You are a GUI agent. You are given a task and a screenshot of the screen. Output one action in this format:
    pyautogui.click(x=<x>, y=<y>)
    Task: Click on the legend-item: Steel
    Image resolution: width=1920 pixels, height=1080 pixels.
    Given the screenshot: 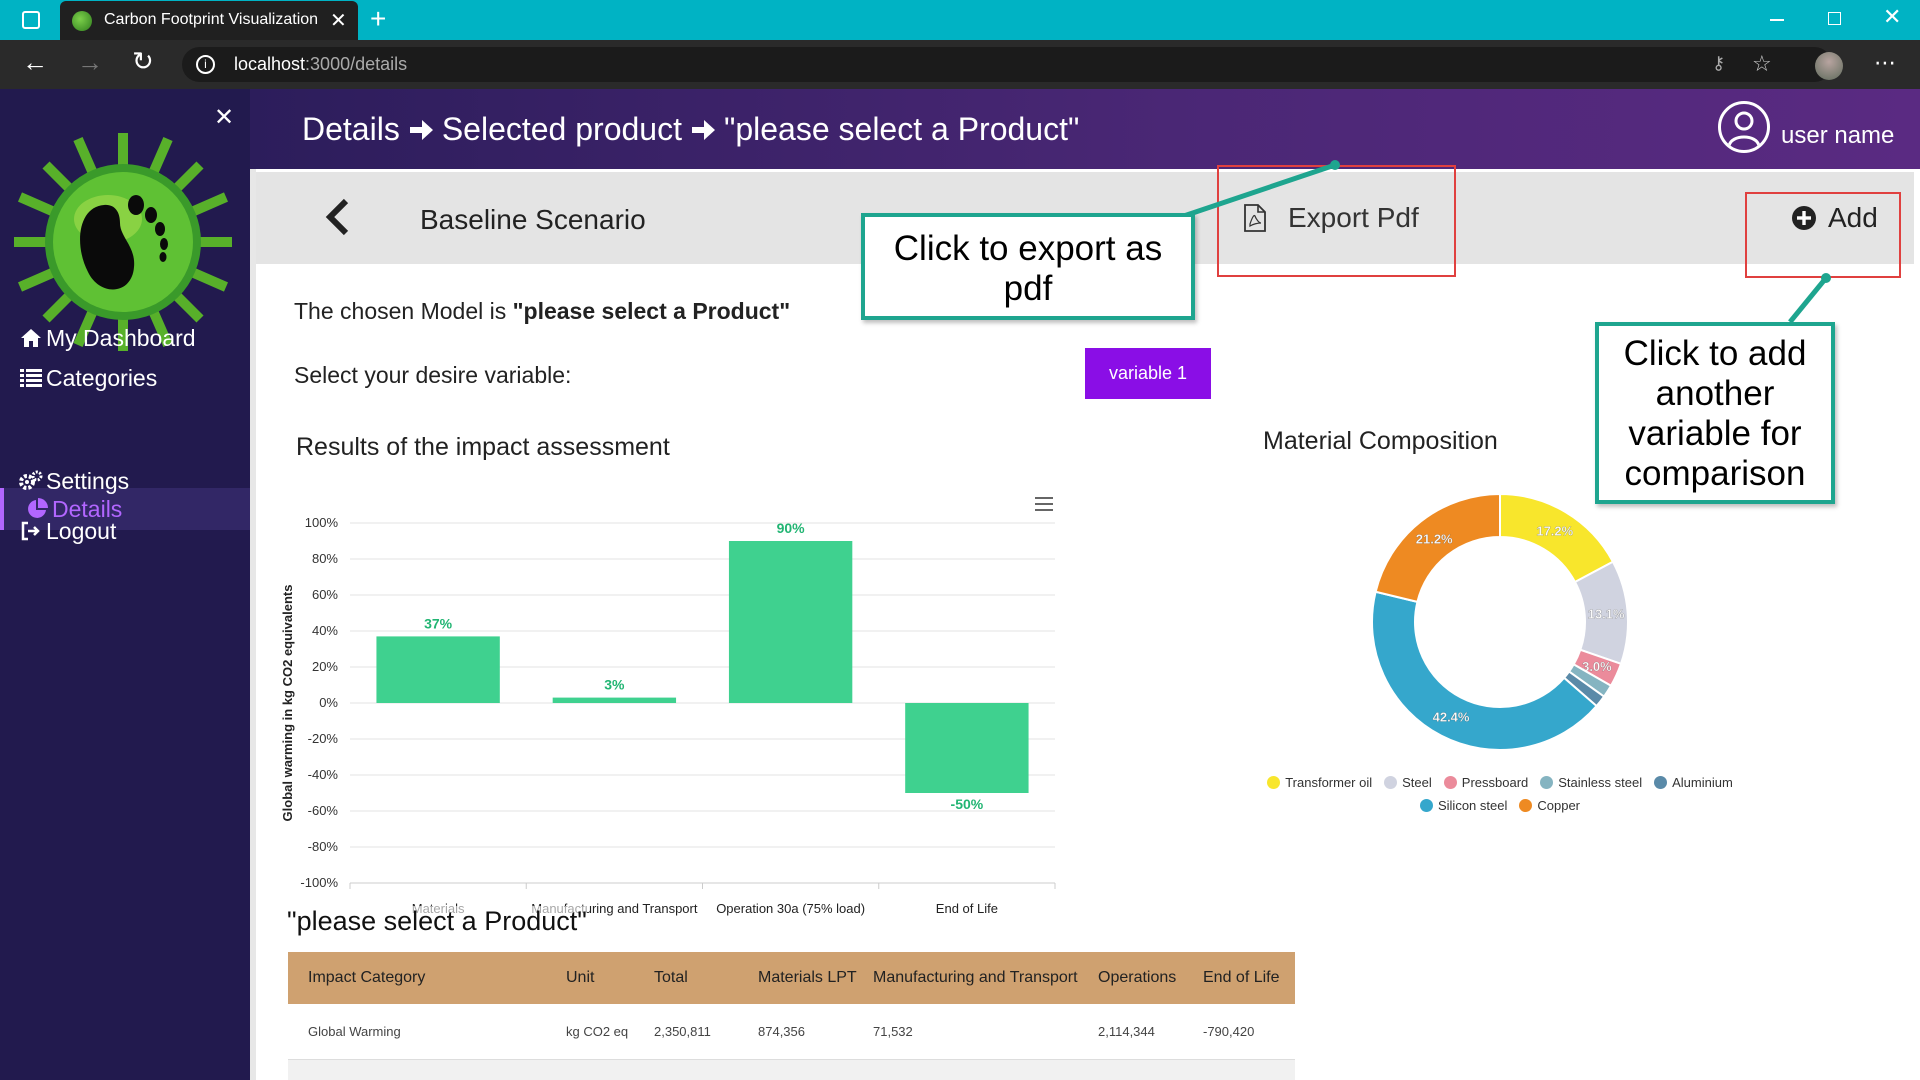 What is the action you would take?
    pyautogui.click(x=1408, y=782)
    